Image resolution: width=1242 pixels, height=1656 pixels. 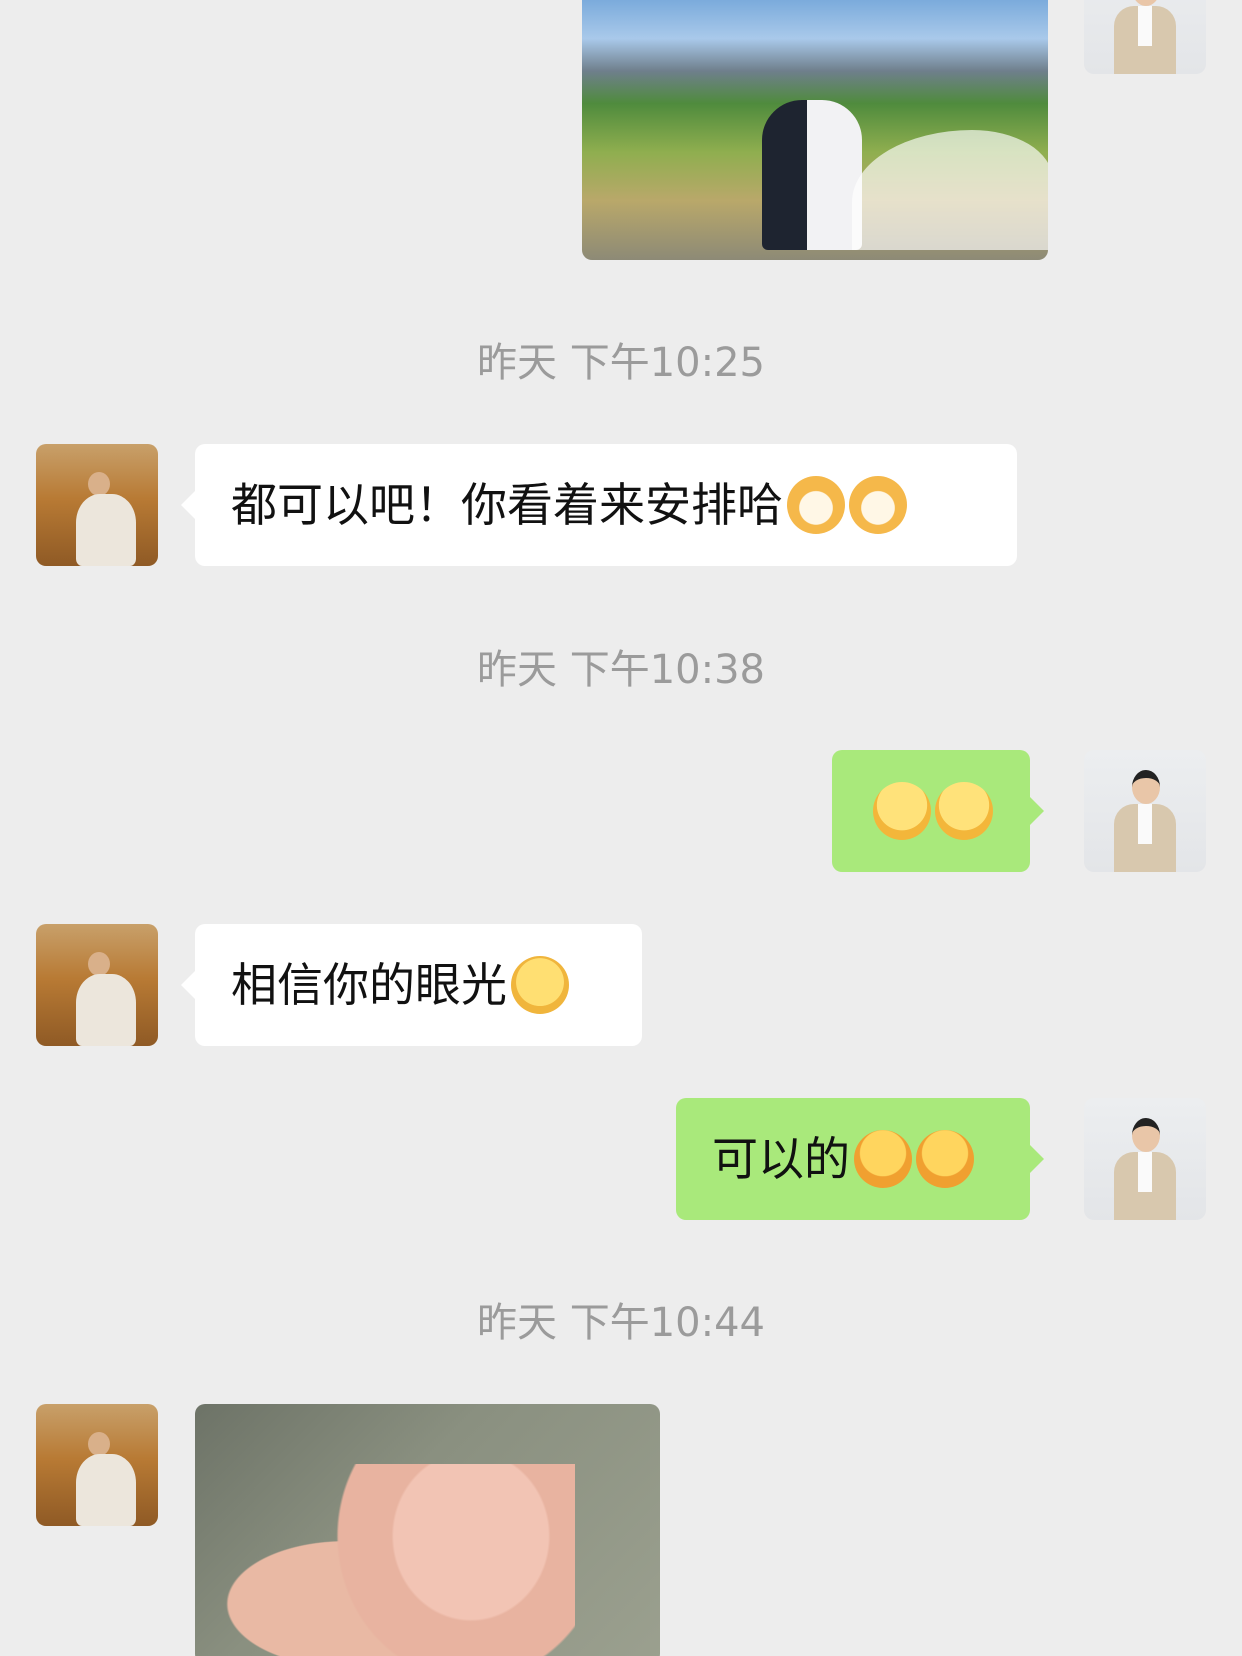 What do you see at coordinates (781, 1159) in the screenshot?
I see `message-text: 可以的` at bounding box center [781, 1159].